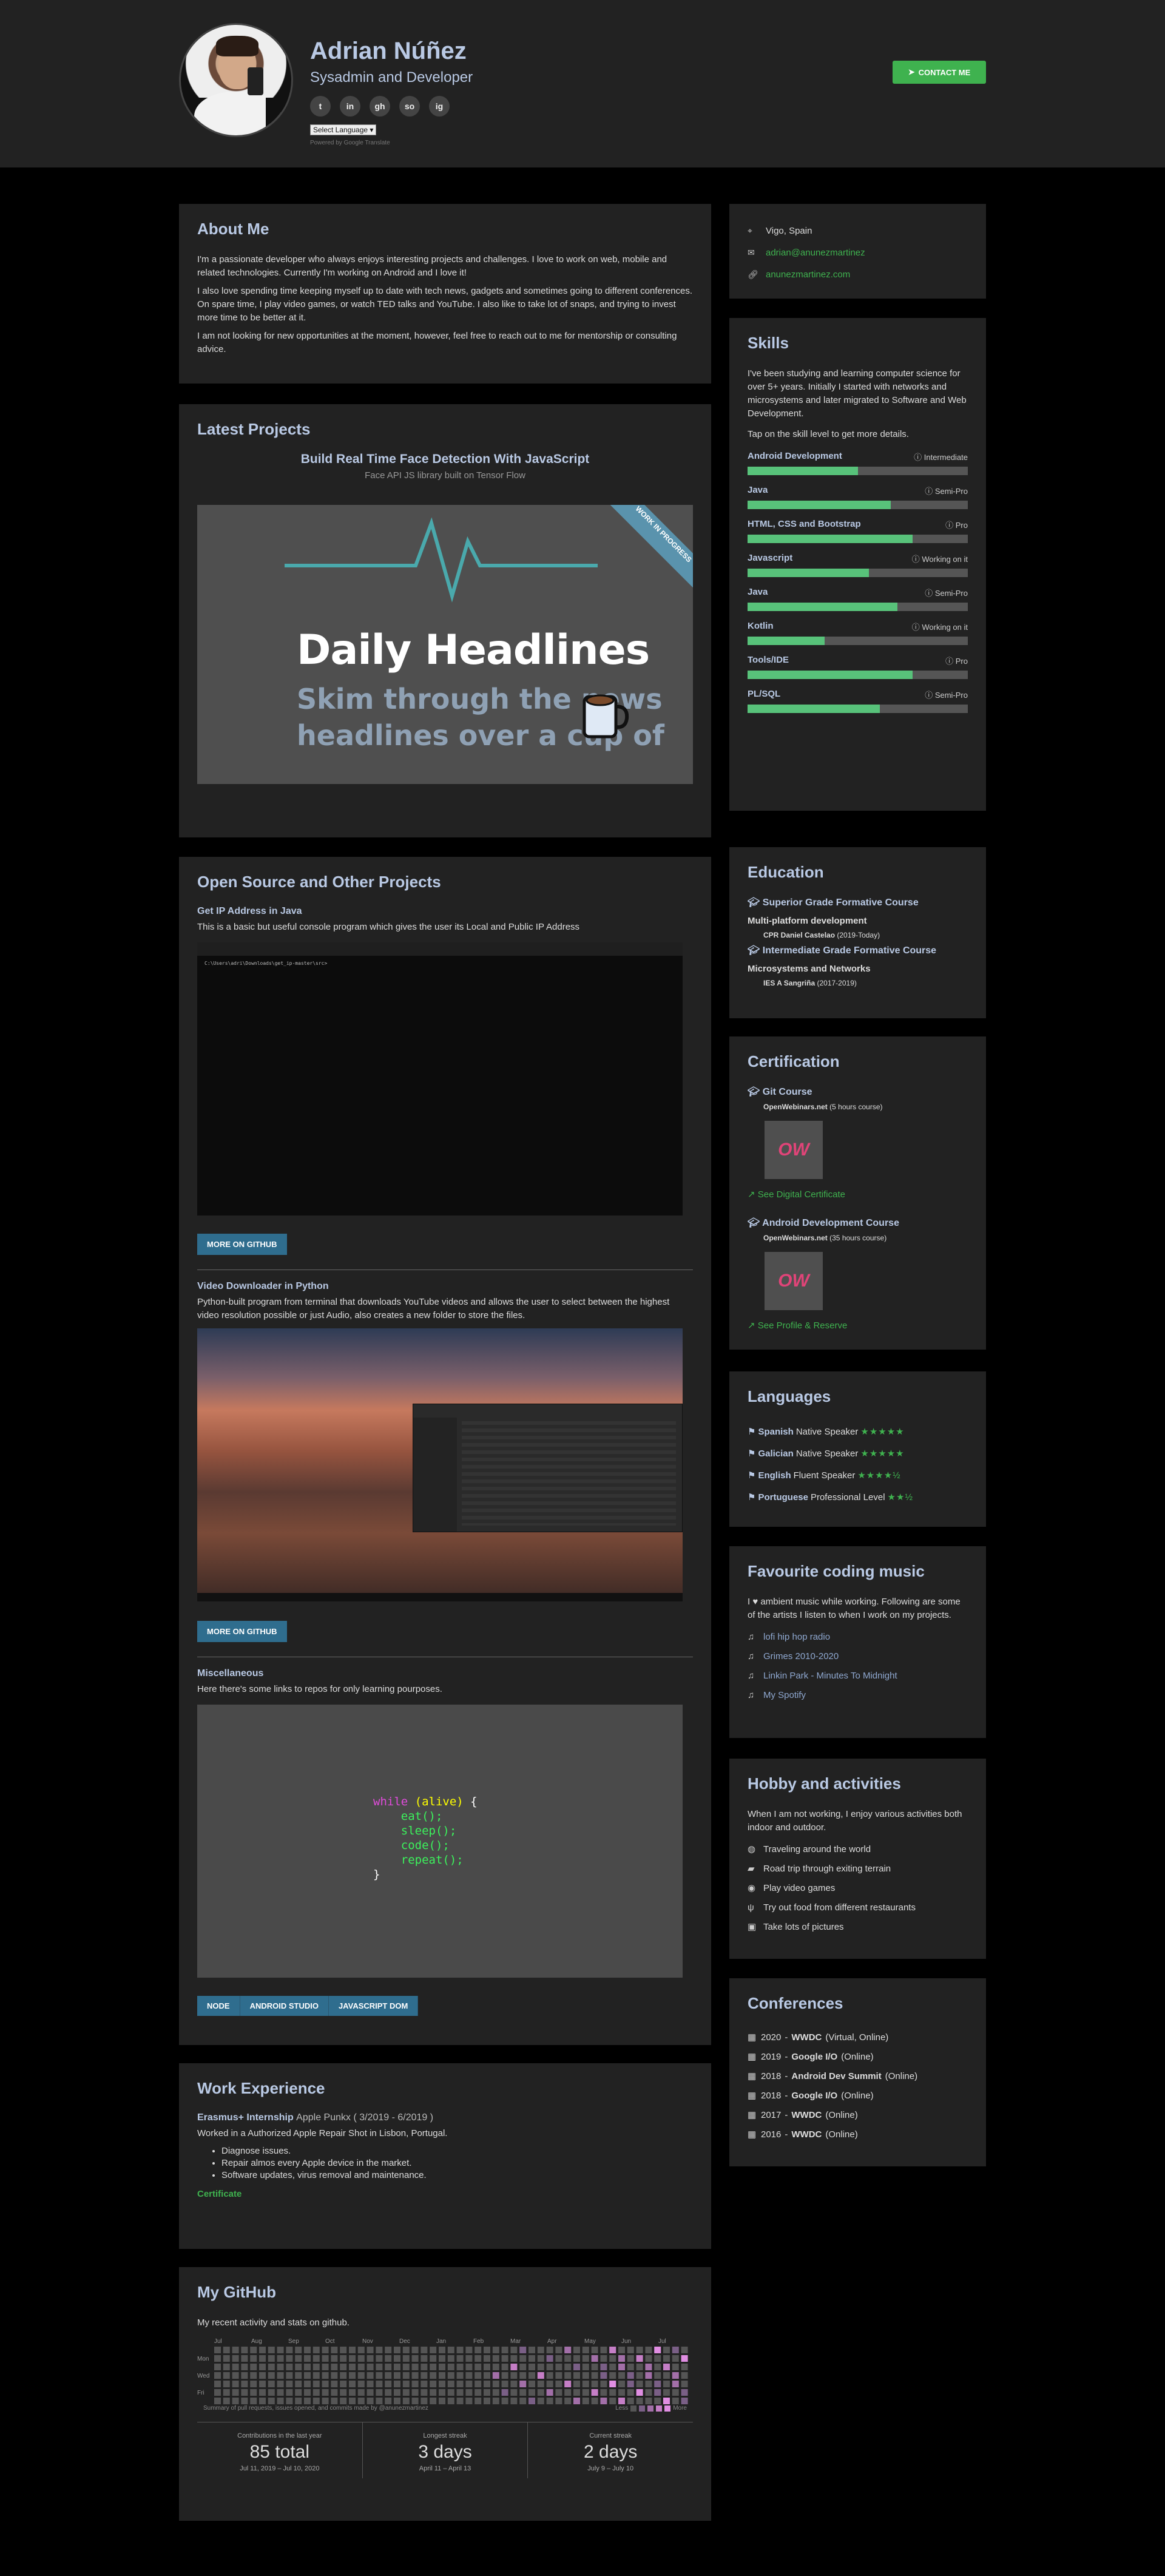  What do you see at coordinates (796, 1637) in the screenshot?
I see `music-link: lofi hip hop radio` at bounding box center [796, 1637].